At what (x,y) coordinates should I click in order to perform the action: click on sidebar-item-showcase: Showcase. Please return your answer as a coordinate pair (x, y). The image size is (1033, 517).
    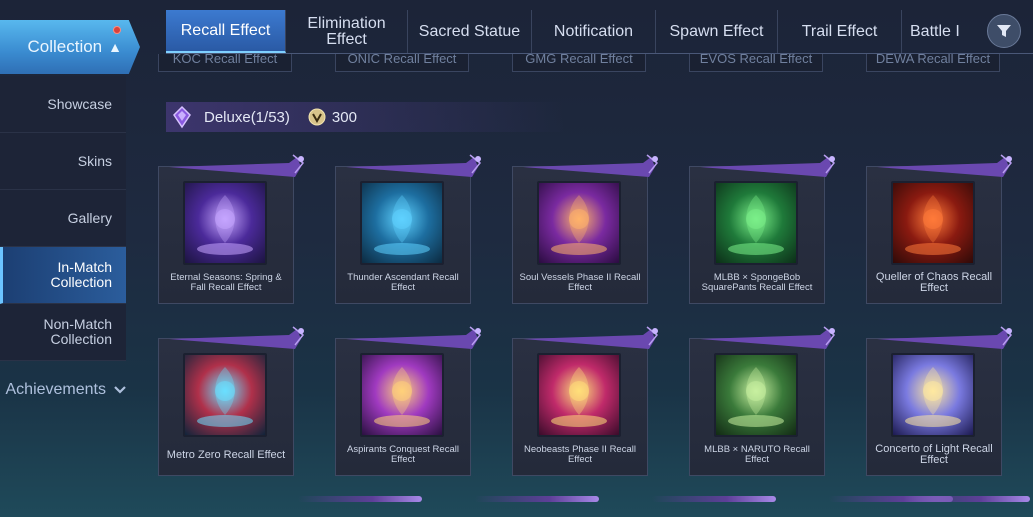
    Looking at the image, I should click on (63, 104).